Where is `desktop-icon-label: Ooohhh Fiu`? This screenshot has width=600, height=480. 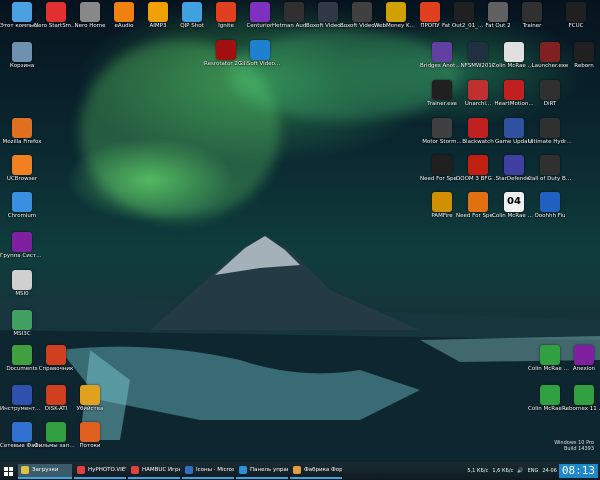
desktop-icon-label: Ooohhh Fiu is located at coordinates (550, 216).